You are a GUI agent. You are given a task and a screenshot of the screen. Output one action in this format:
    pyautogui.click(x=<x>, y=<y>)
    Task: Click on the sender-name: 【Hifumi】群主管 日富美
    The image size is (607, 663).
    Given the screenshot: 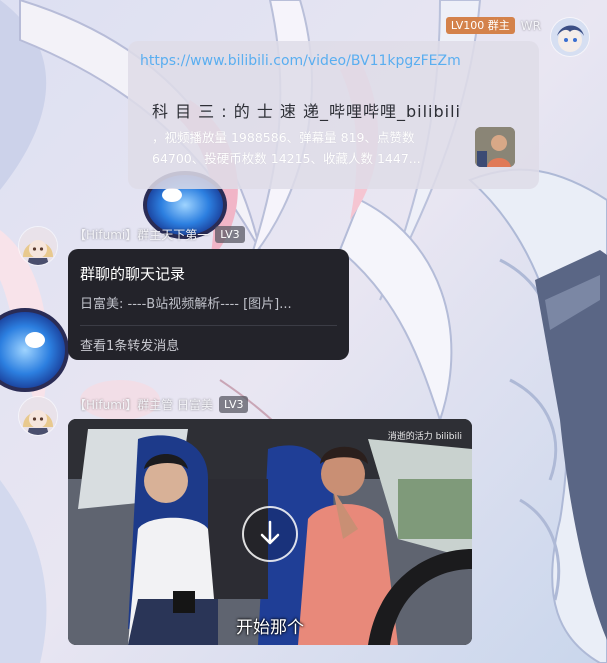 What is the action you would take?
    pyautogui.click(x=143, y=404)
    